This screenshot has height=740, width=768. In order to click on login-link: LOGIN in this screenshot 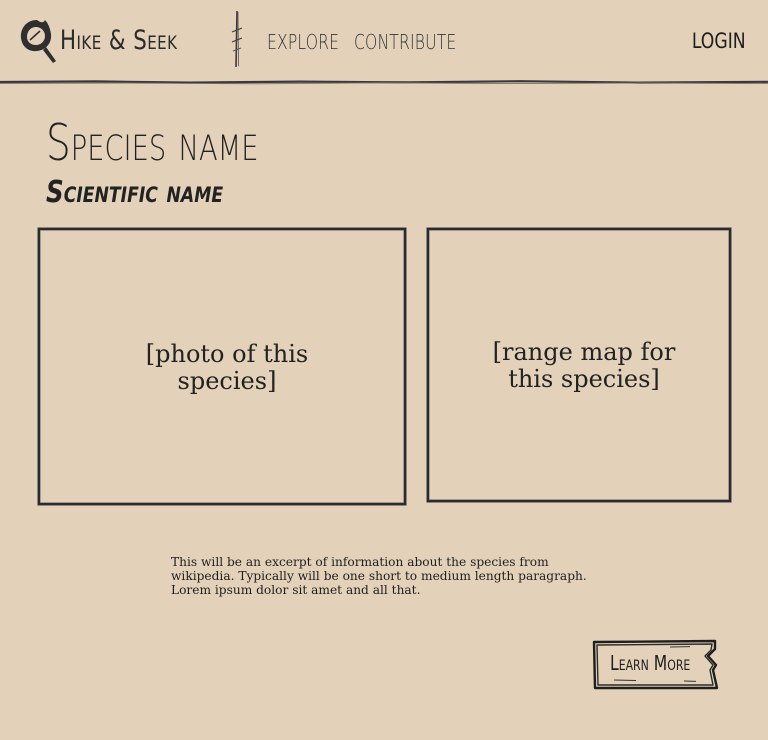, I will do `click(719, 41)`.